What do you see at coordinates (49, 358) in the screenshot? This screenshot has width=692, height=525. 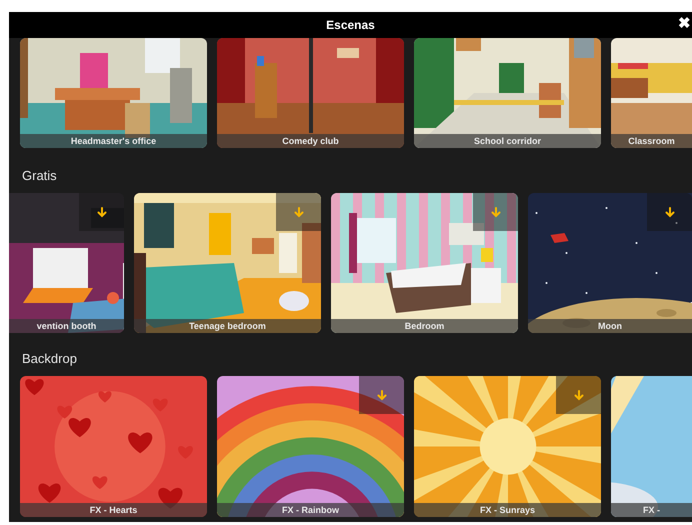 I see `section-heading: Backdrop` at bounding box center [49, 358].